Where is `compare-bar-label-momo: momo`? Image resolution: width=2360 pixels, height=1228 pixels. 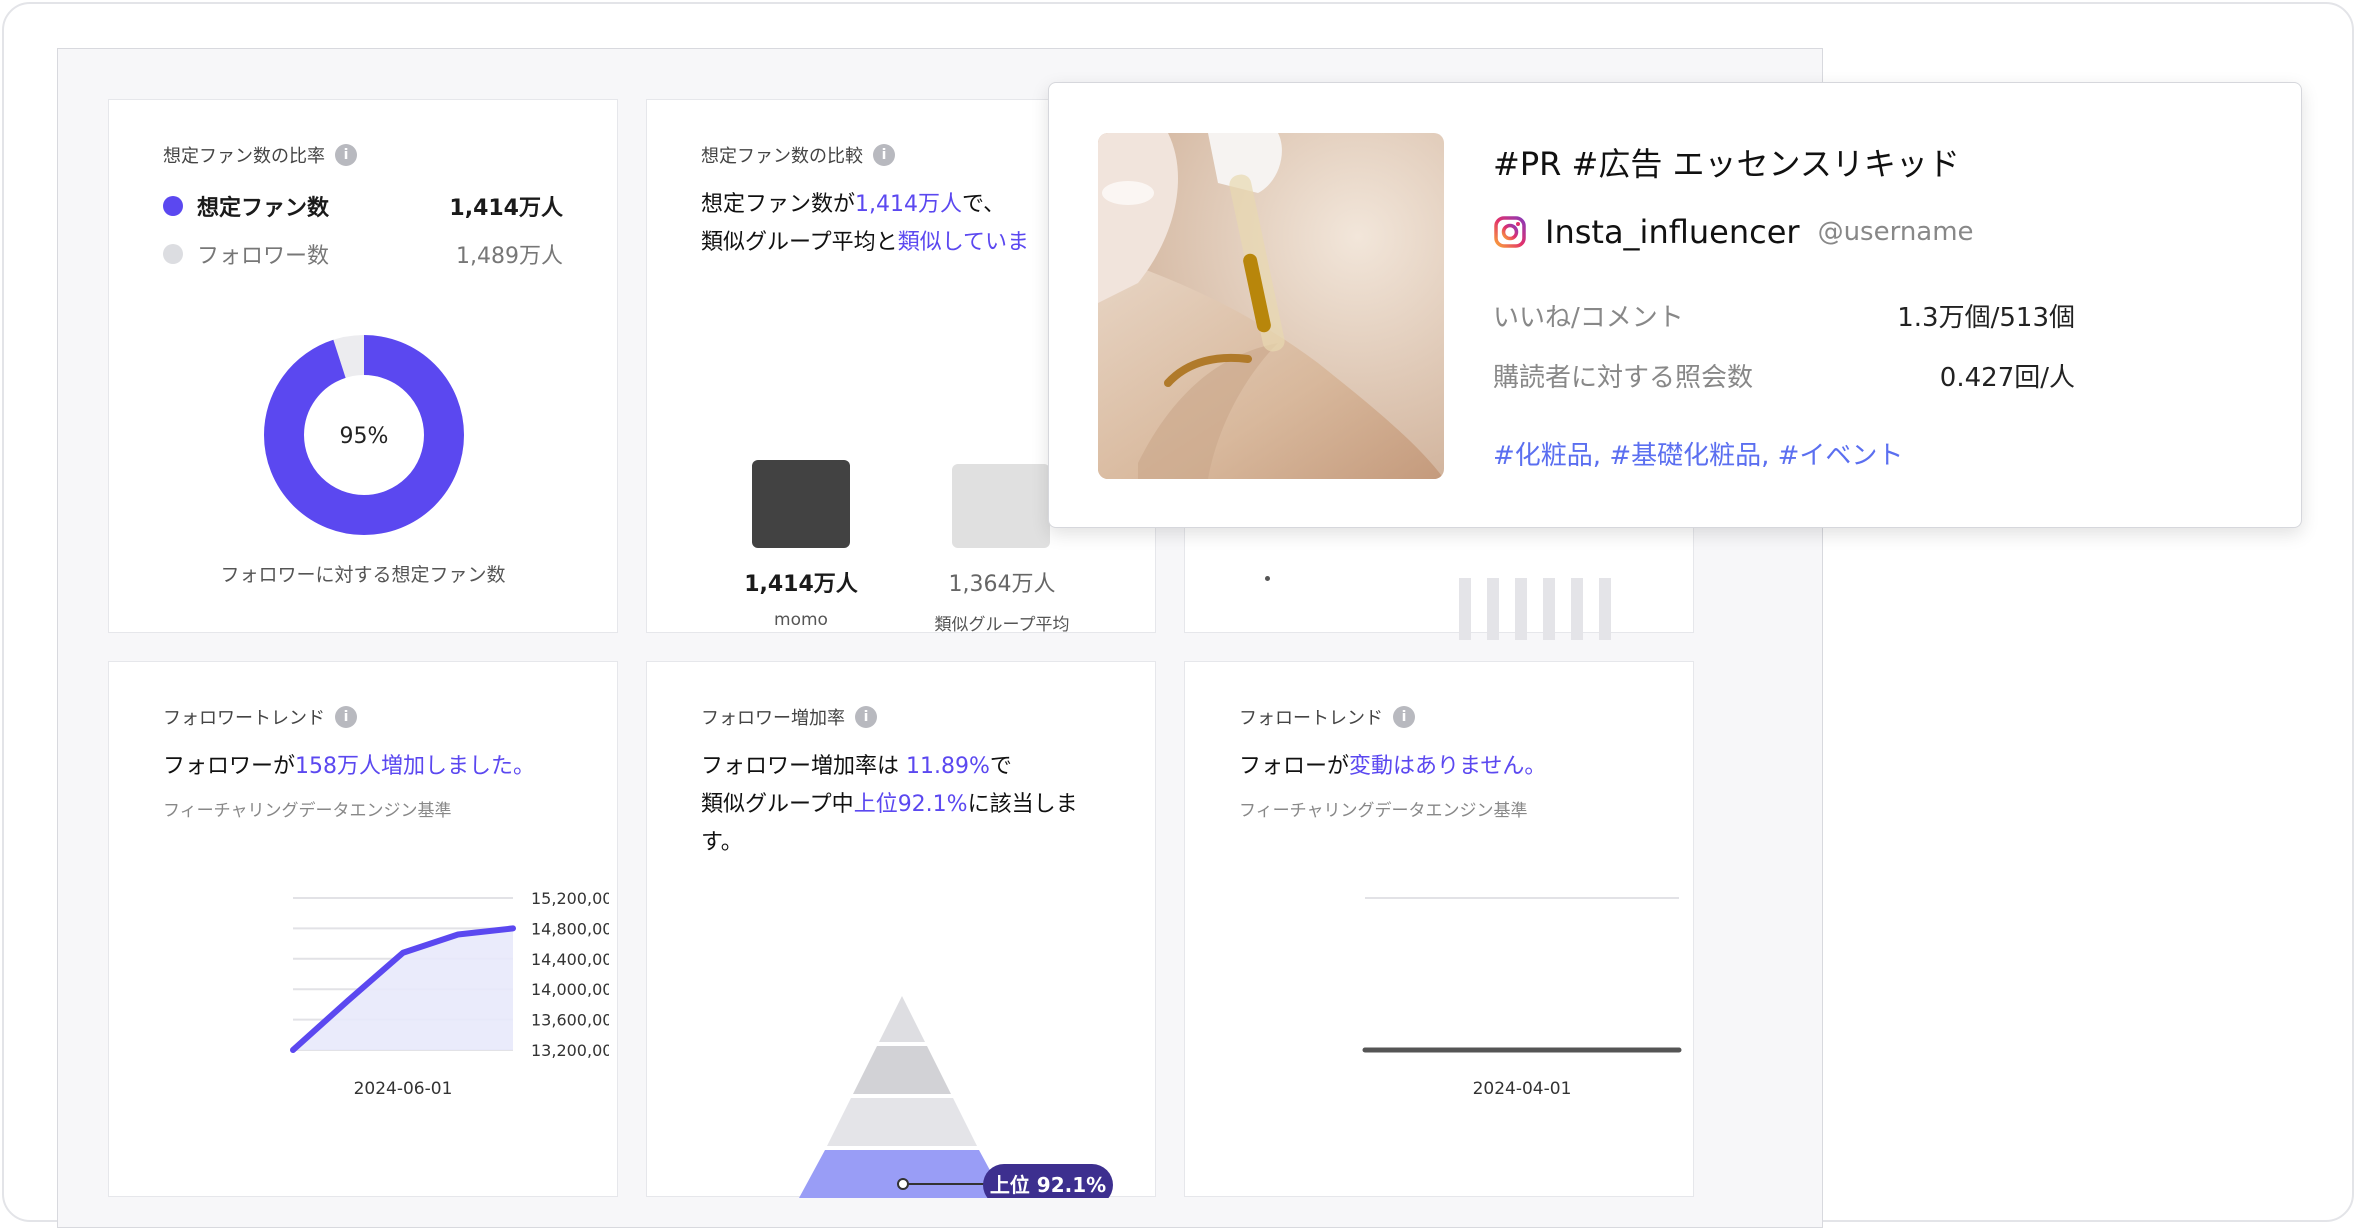
compare-bar-label-momo: momo is located at coordinates (801, 620).